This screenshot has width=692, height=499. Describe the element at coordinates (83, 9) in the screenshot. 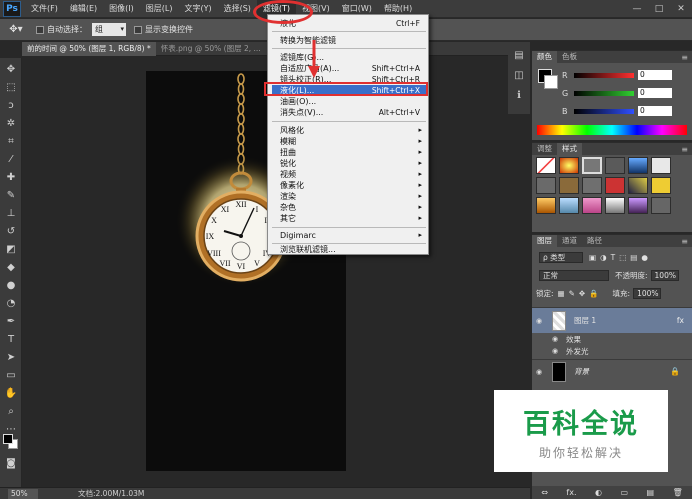

I see `menu-edit: 编辑(E)` at that location.